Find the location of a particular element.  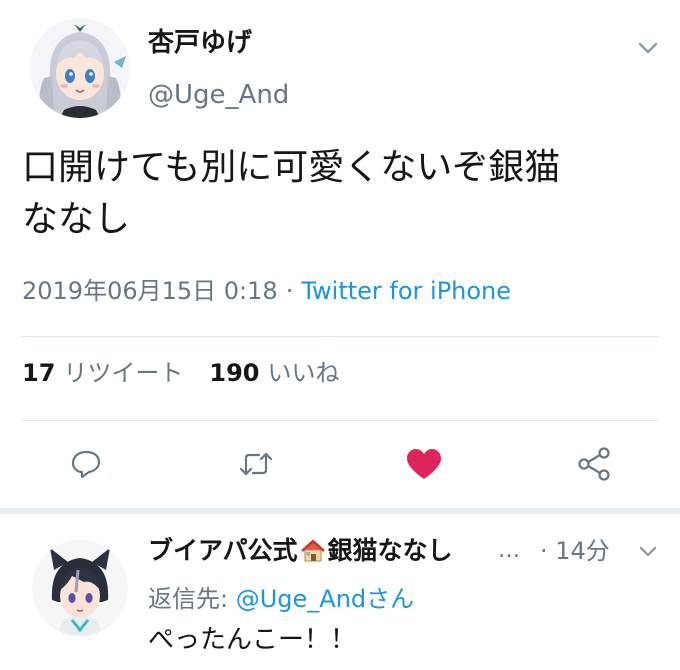

share-icon is located at coordinates (594, 464).